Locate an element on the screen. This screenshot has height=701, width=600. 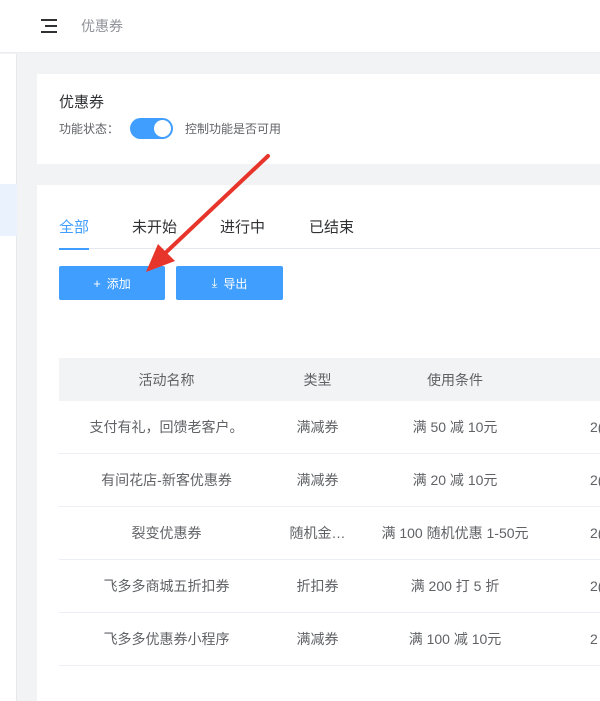
table-row: 飞多多商城五折扣券 折扣券 满 200 打 5 折 2( is located at coordinates (329, 586).